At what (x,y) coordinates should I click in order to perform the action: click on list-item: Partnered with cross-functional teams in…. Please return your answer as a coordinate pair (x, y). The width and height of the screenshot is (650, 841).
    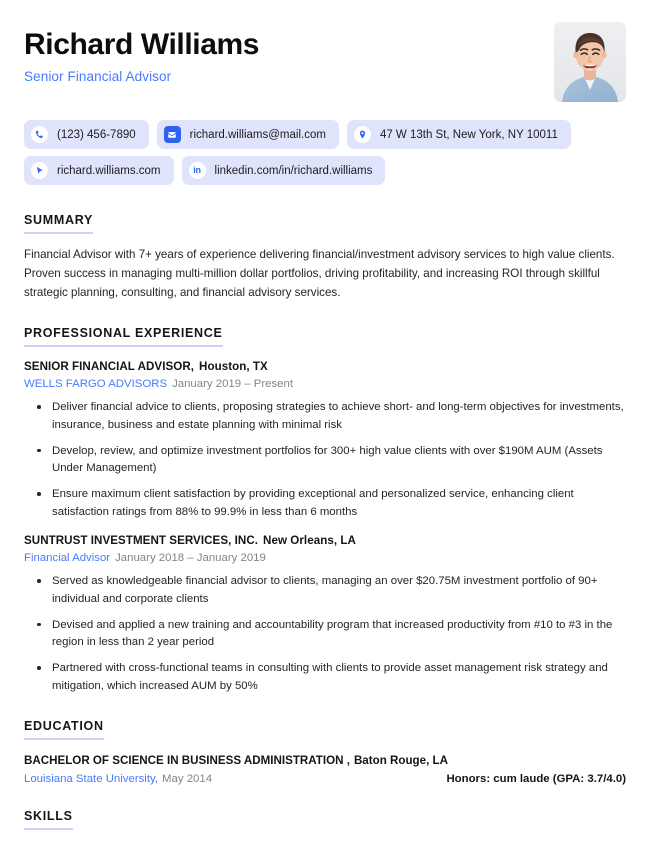
    Looking at the image, I should click on (325, 677).